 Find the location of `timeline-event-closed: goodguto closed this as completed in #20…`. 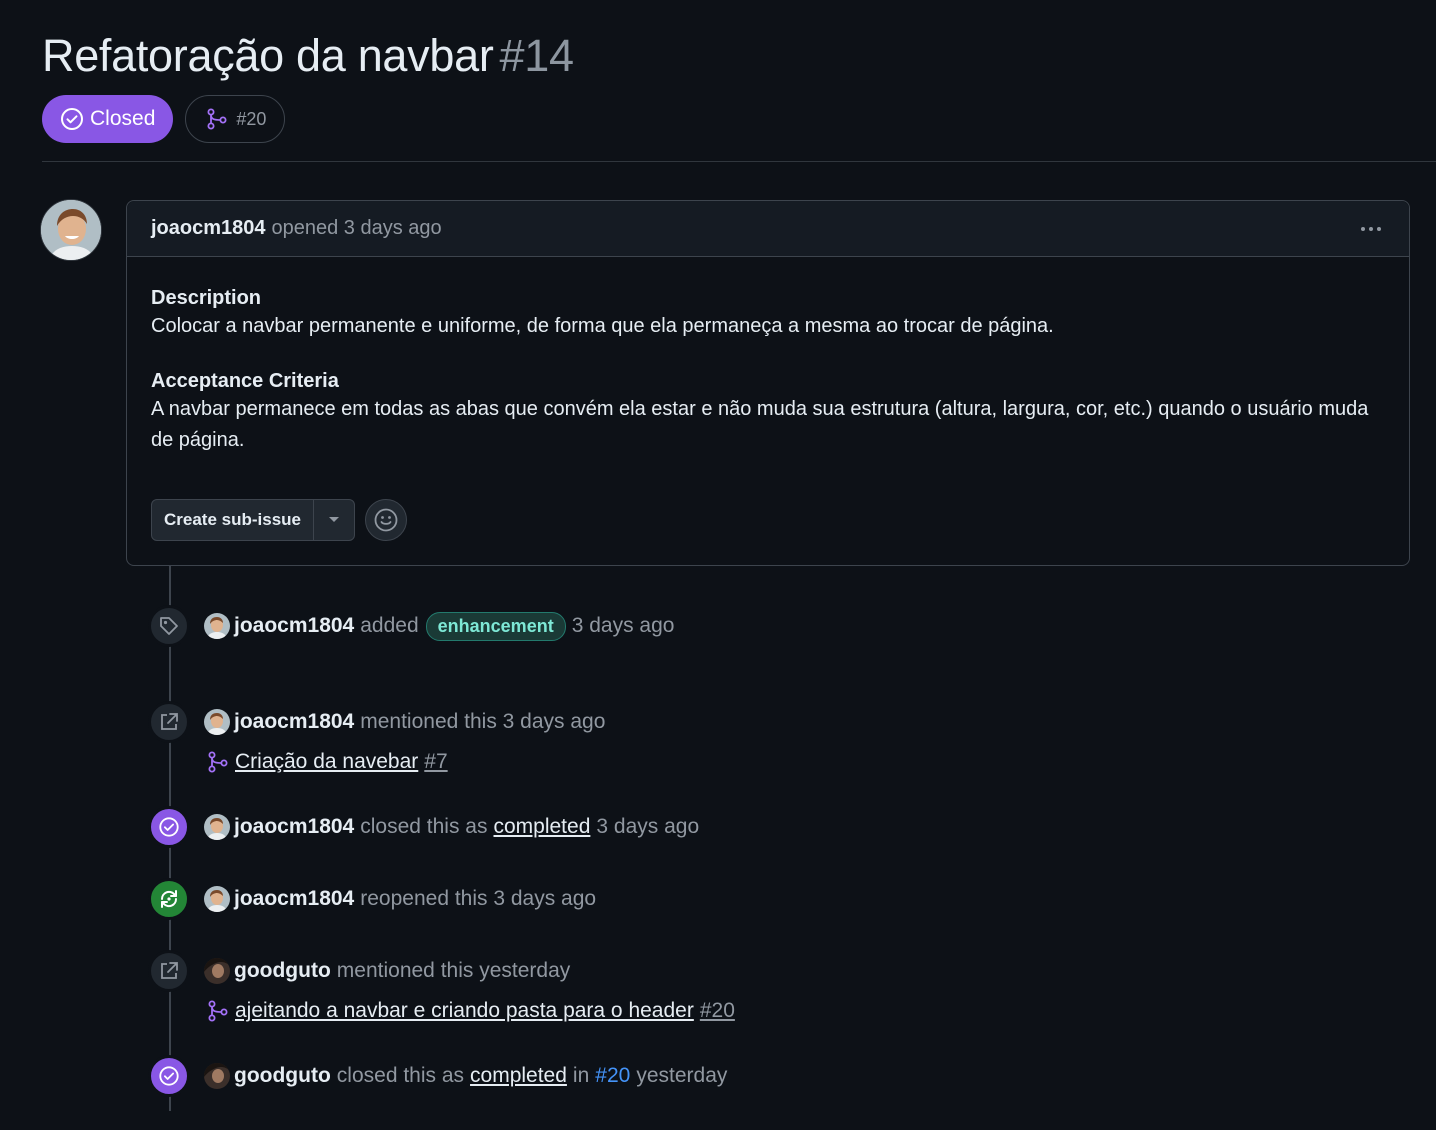

timeline-event-closed: goodguto closed this as completed in #20… is located at coordinates (437, 1076).